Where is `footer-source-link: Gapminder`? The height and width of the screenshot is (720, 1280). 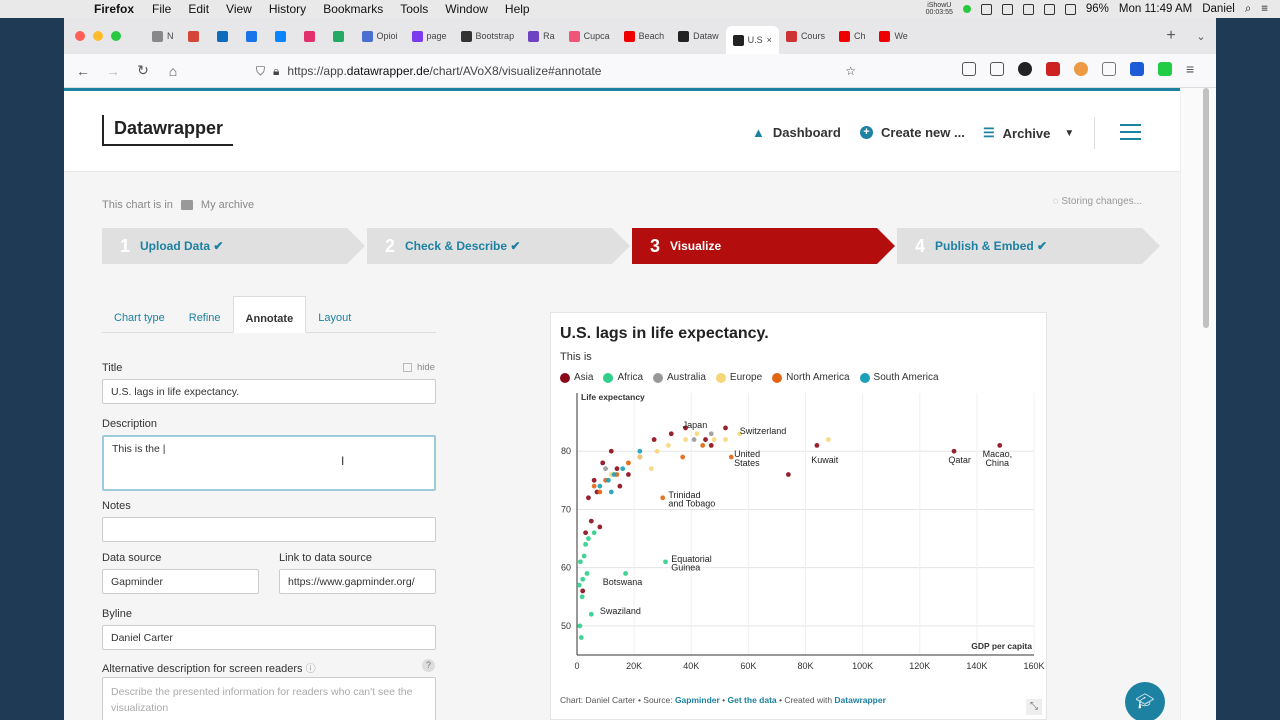
footer-source-link: Gapminder is located at coordinates (697, 700).